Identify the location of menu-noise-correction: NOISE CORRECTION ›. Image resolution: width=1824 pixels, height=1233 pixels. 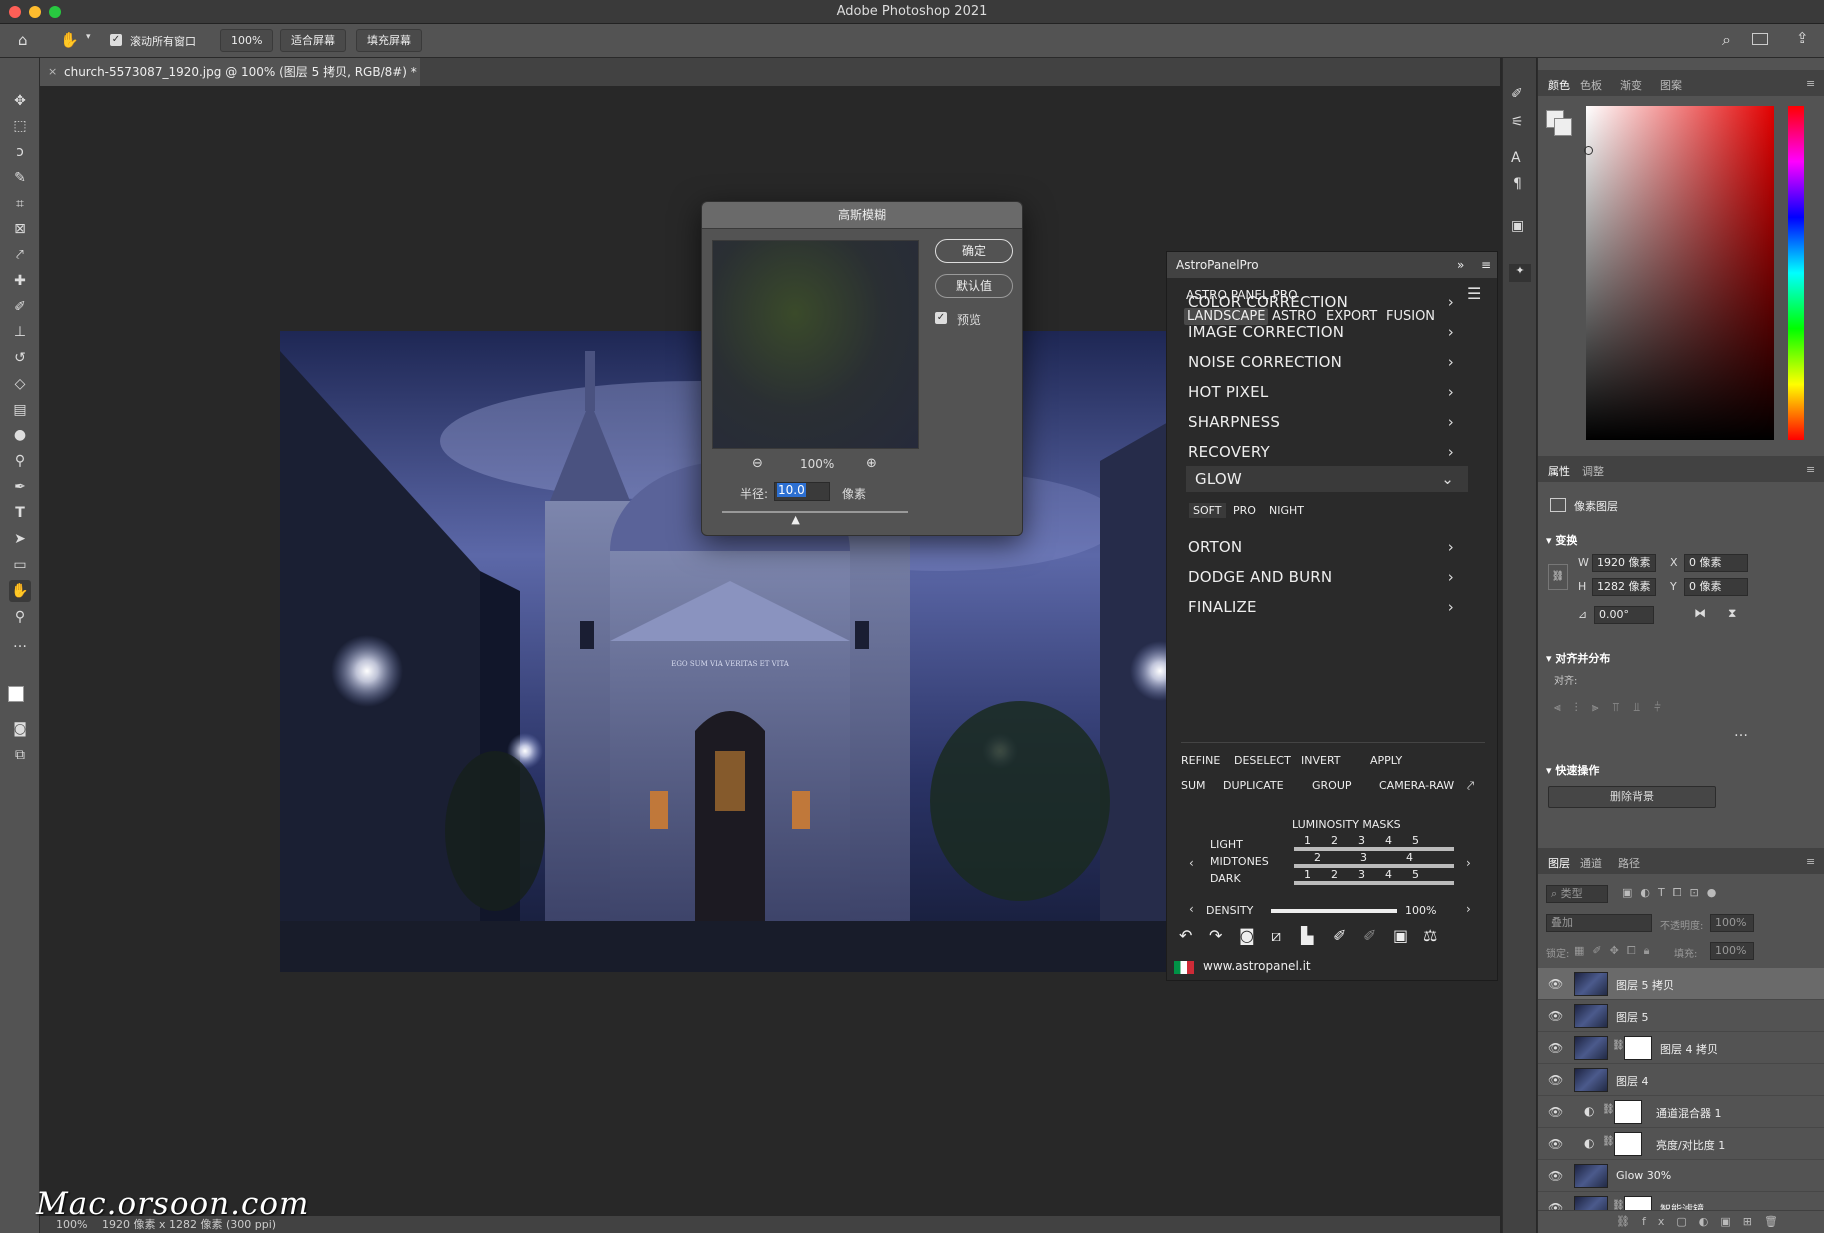
(1328, 362).